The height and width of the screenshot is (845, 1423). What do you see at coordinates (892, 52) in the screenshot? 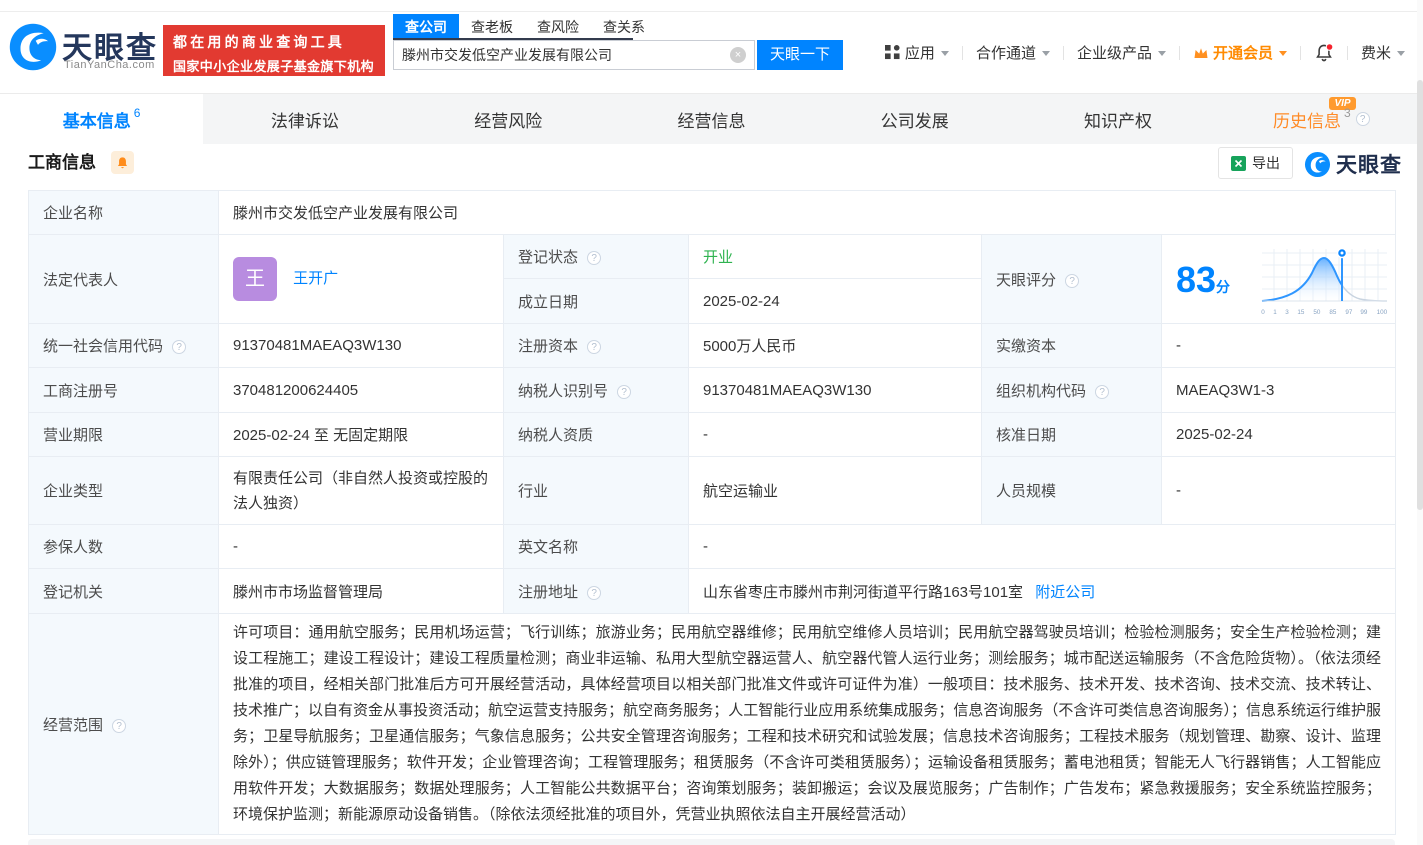
I see `apps-grid-icon` at bounding box center [892, 52].